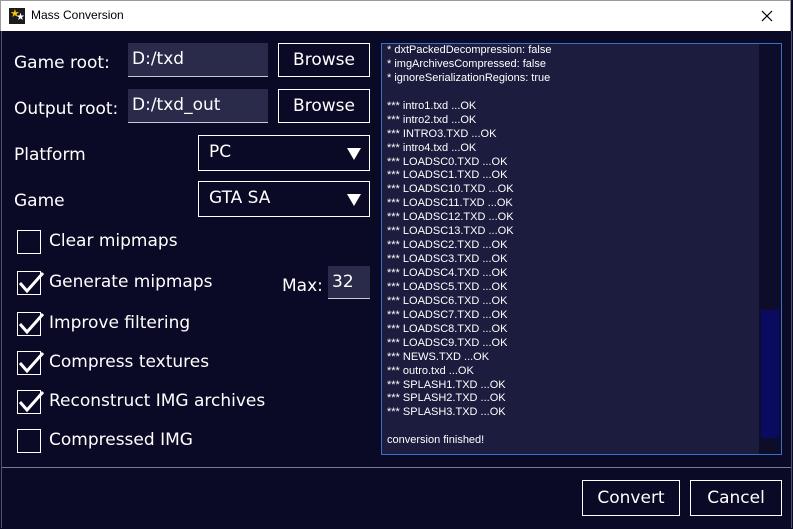  What do you see at coordinates (466, 63) in the screenshot?
I see `log-line: * imgArchivesCompressed: false` at bounding box center [466, 63].